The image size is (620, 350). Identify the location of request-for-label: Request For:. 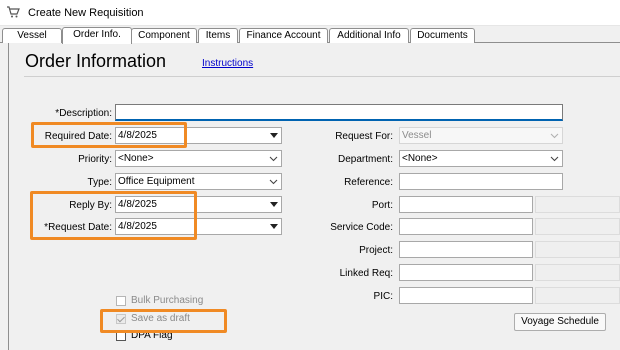
(364, 136).